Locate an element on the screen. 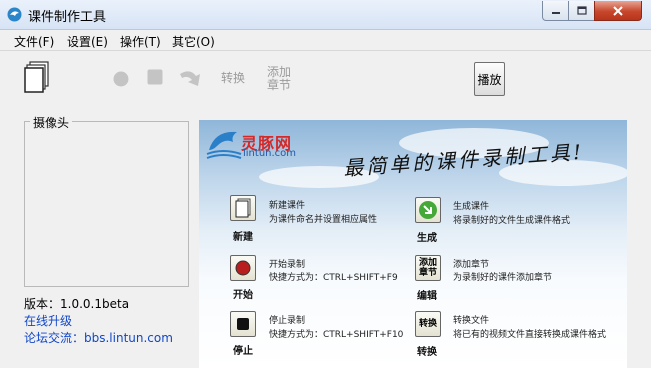 The height and width of the screenshot is (368, 651). feature-convert-title: 转换文件 is located at coordinates (471, 321).